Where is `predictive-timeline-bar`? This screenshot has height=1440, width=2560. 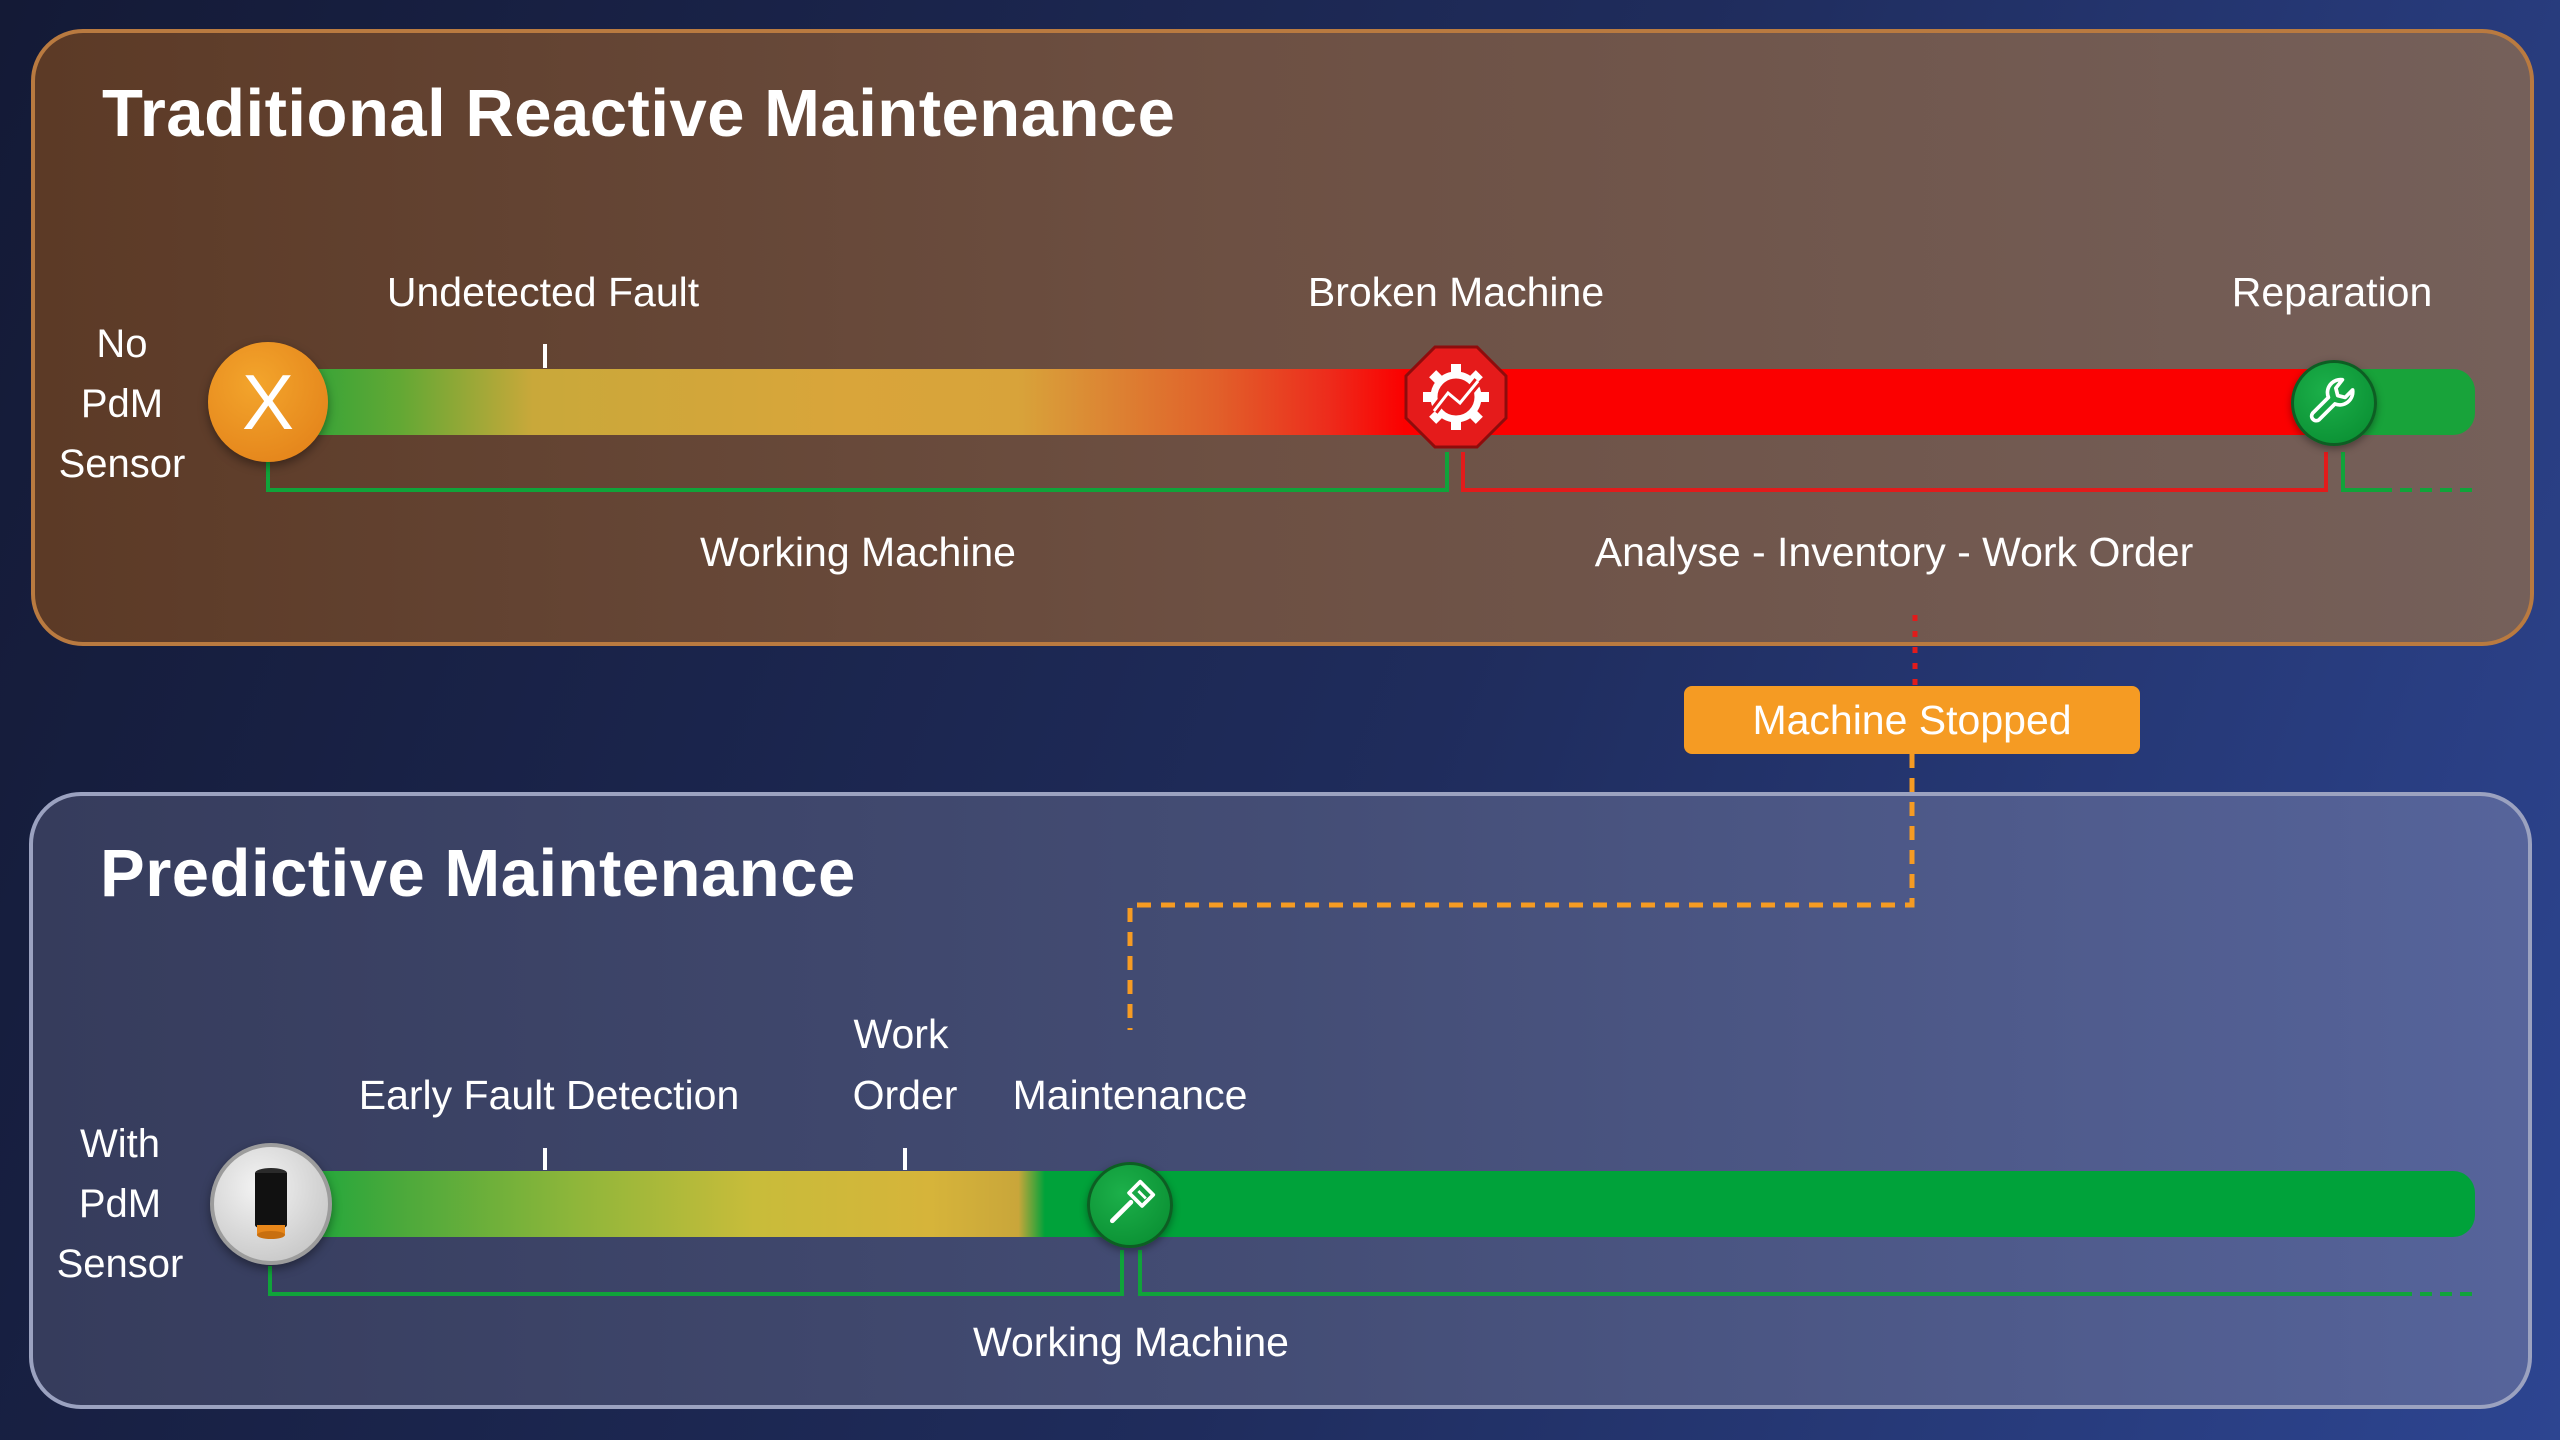 predictive-timeline-bar is located at coordinates (1371, 1204).